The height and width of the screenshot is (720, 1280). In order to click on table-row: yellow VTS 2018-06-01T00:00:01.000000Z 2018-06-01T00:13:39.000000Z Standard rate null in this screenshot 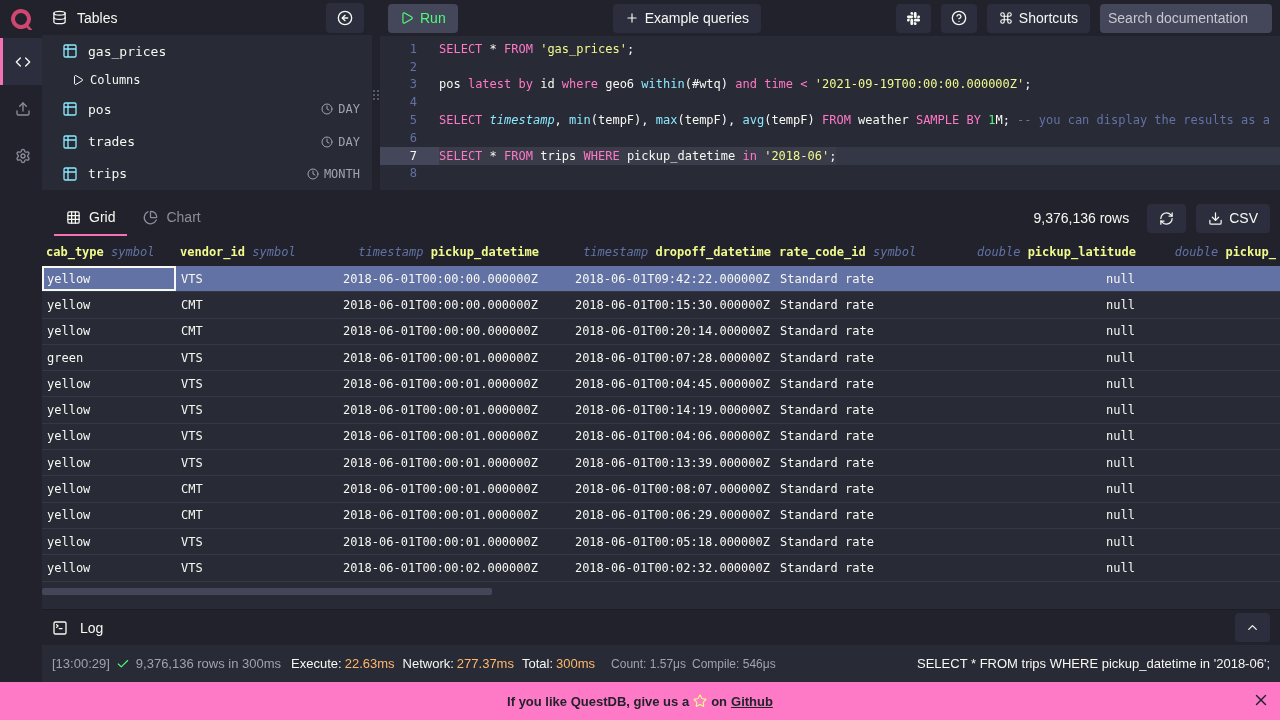, I will do `click(661, 463)`.